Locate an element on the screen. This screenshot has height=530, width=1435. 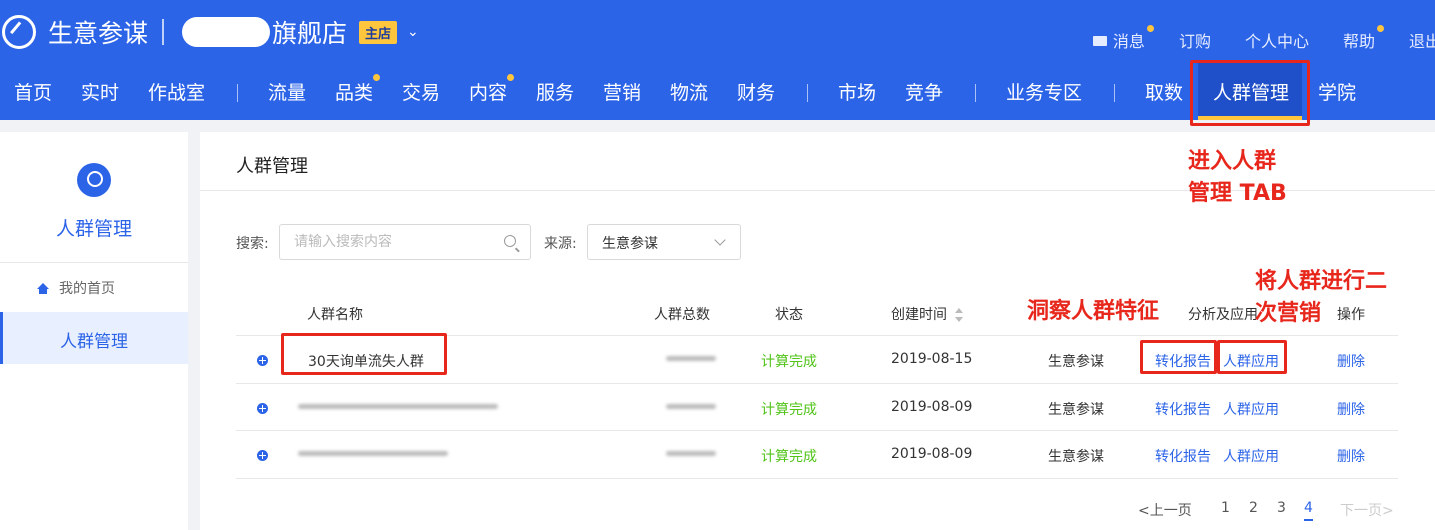
pagination-next: 下一页> is located at coordinates (1367, 510).